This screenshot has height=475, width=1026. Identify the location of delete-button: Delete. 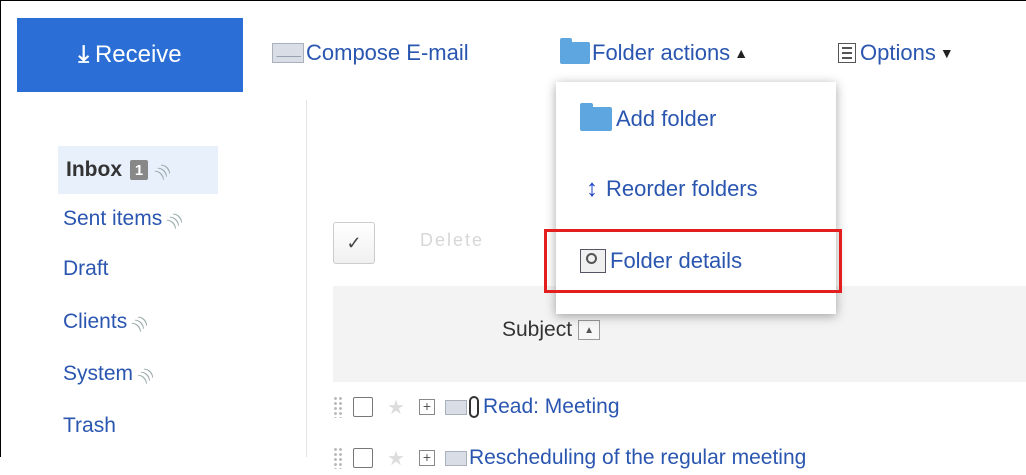
(452, 240).